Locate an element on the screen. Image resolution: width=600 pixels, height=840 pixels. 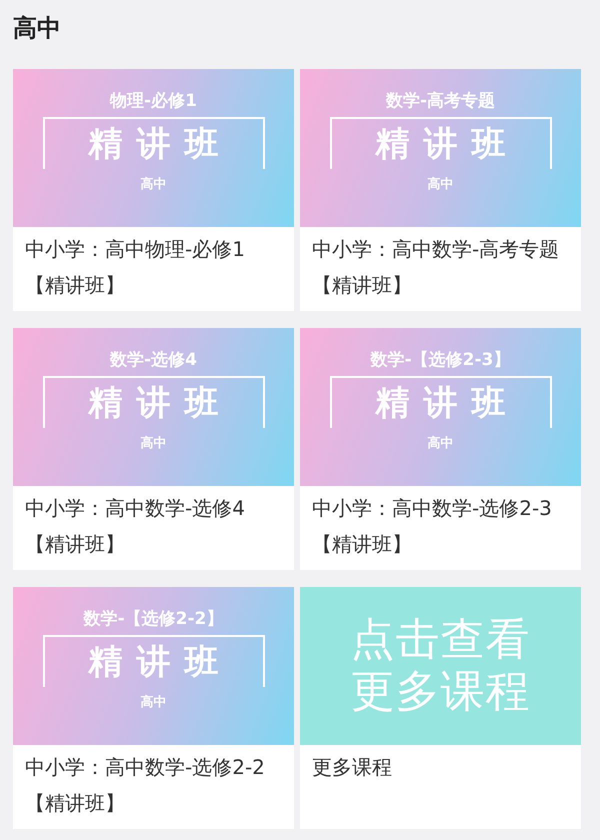
course-card: 数学-选修4 精讲班 高中 中小学：高中数学-选修4【精讲班】 is located at coordinates (153, 449).